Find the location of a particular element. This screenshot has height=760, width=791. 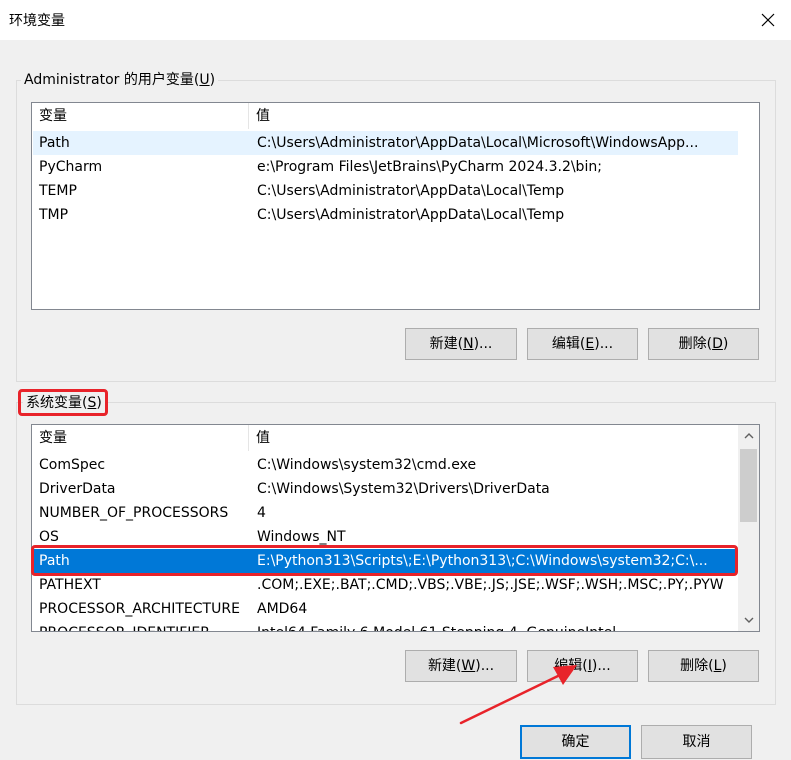

system-variables-label: 系统变量(S) is located at coordinates (64, 403).